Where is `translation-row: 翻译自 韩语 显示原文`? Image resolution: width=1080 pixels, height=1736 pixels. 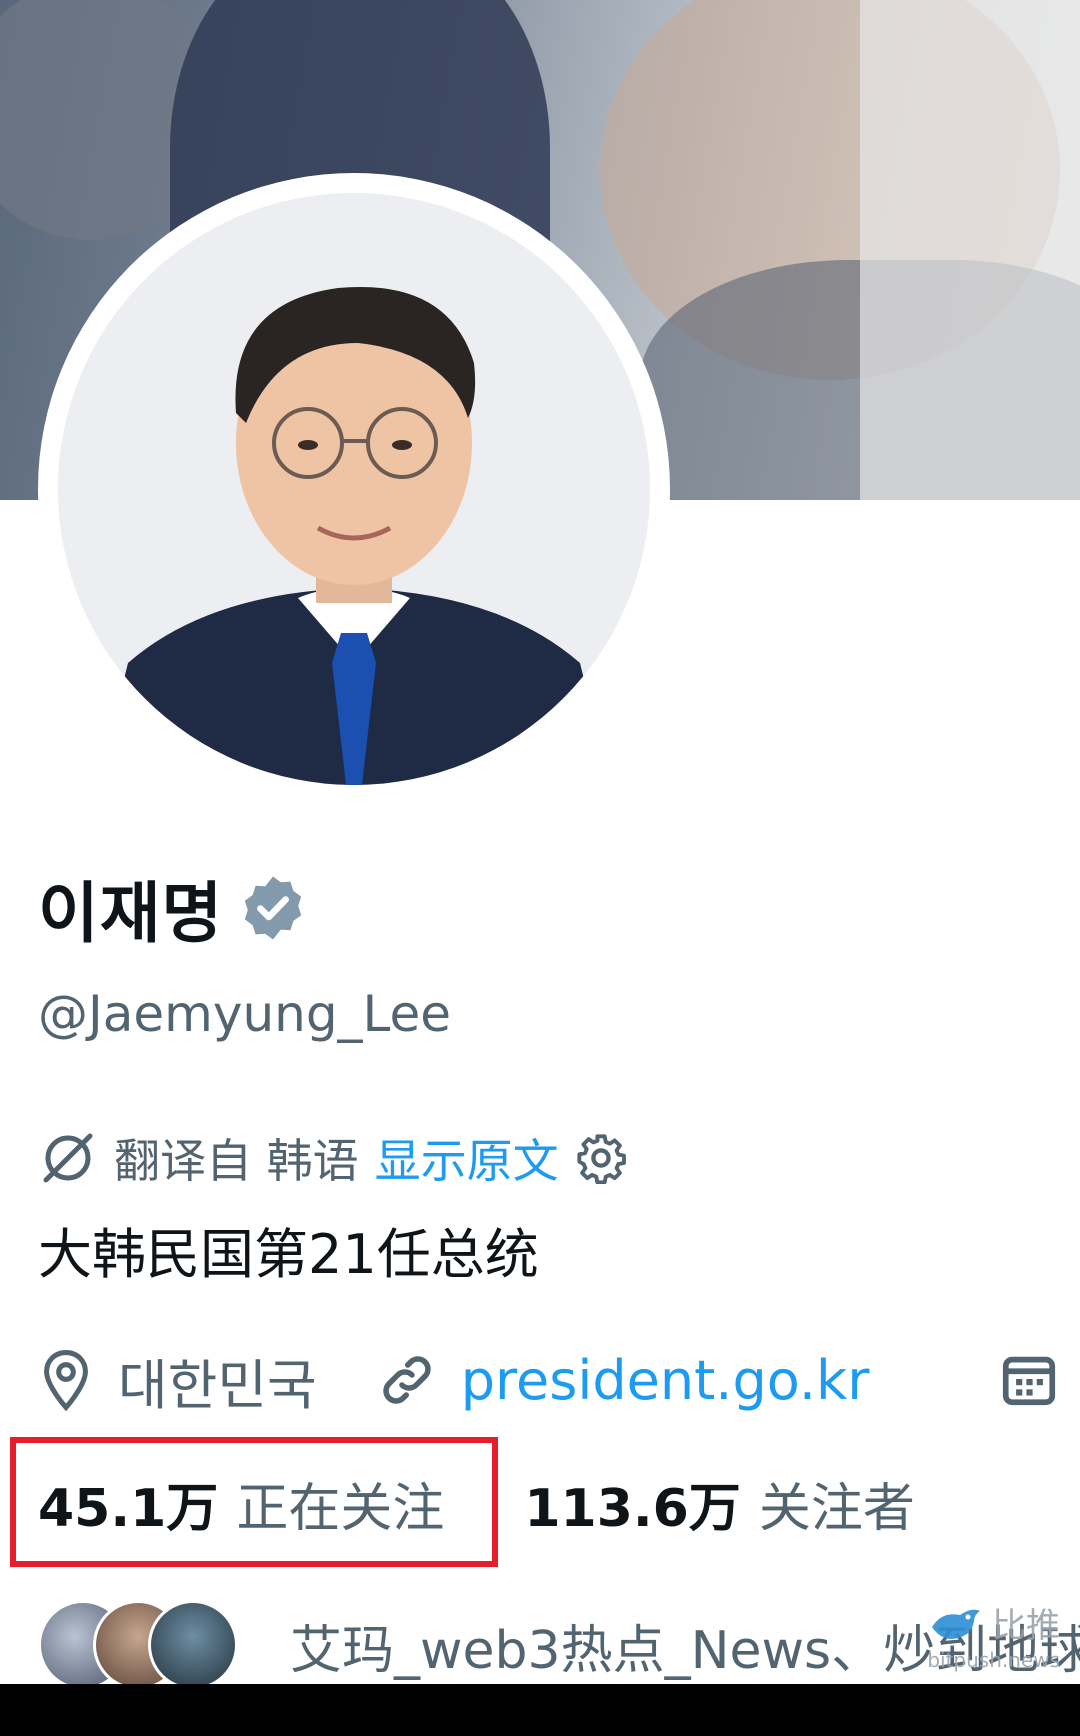 translation-row: 翻译自 韩语 显示原文 is located at coordinates (332, 1158).